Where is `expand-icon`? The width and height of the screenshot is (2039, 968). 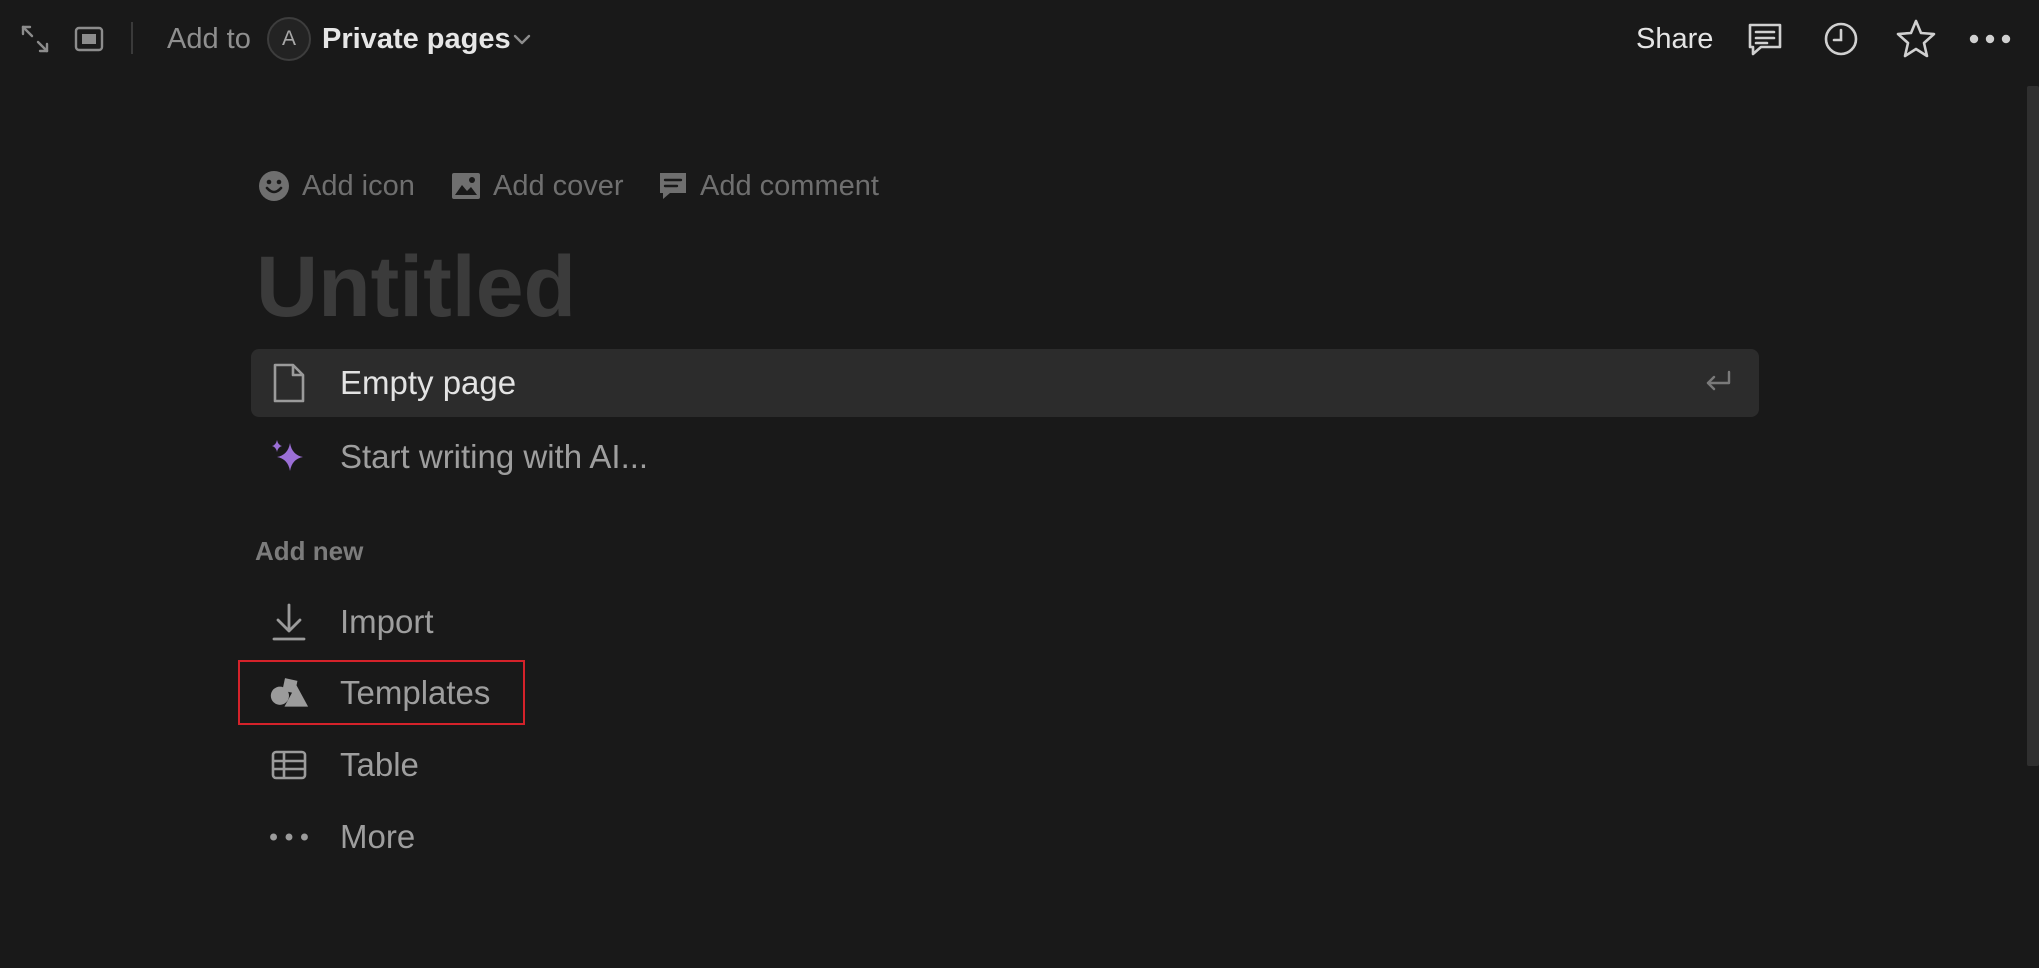
expand-icon is located at coordinates (35, 39).